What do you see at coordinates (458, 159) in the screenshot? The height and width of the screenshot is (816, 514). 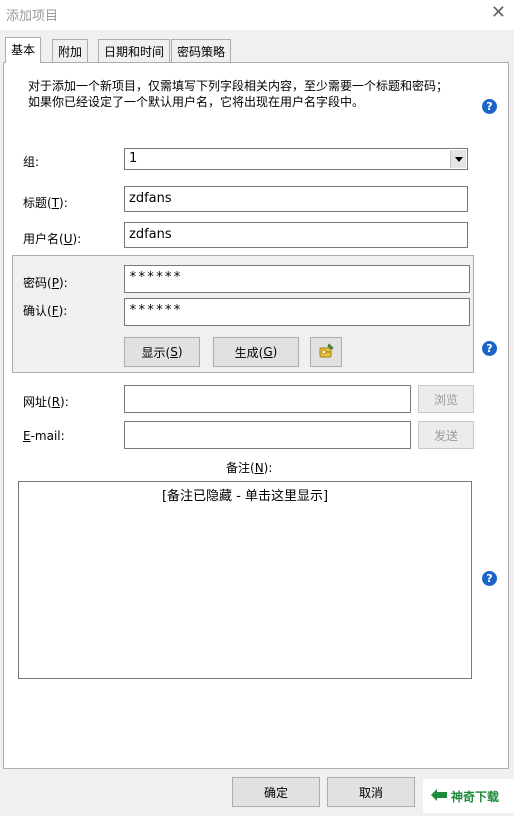 I see `chevron-down-icon` at bounding box center [458, 159].